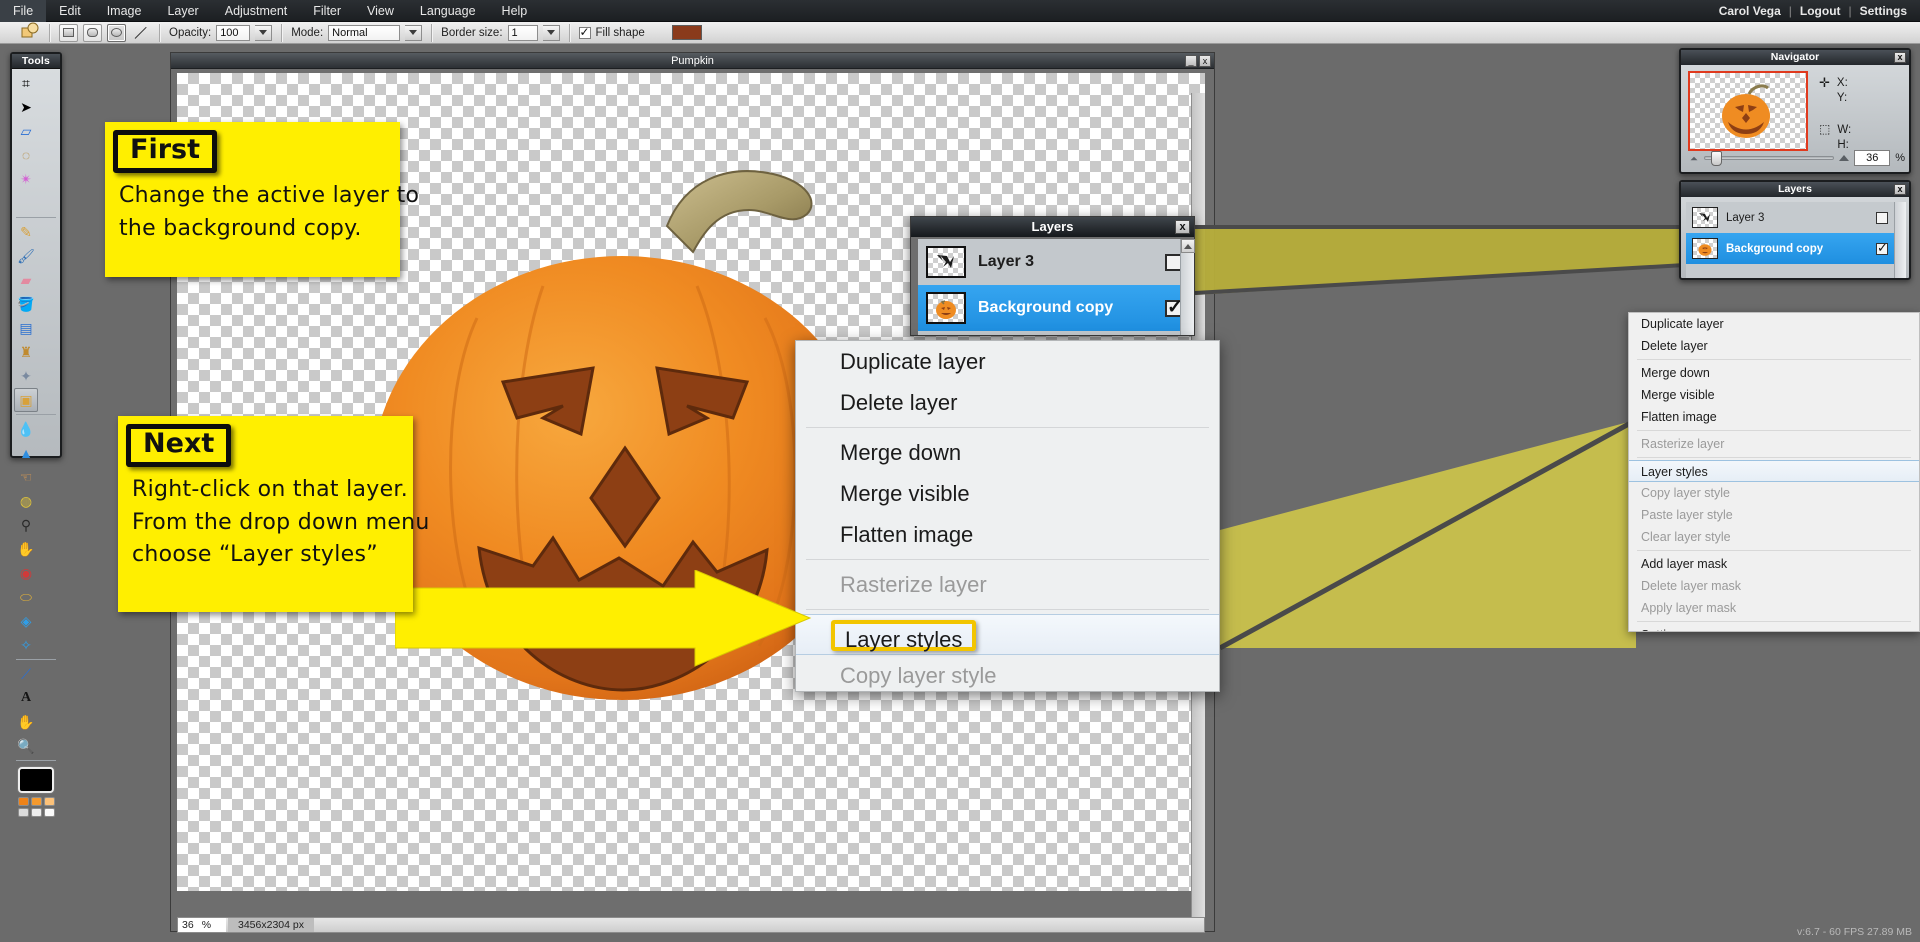  Describe the element at coordinates (26, 477) in the screenshot. I see `dodge-icon: ☜` at that location.